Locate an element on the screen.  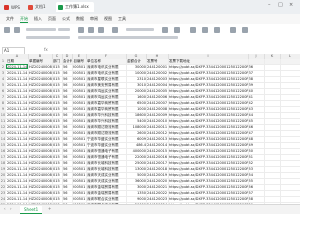
cell-company: 深圳市长城科技有限 is located at coordinates (106, 163).